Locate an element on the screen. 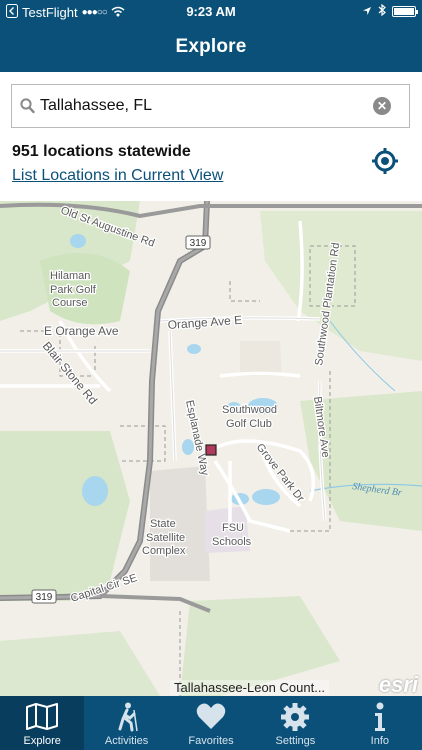 The width and height of the screenshot is (422, 750). map-label: Golf Club is located at coordinates (249, 424).